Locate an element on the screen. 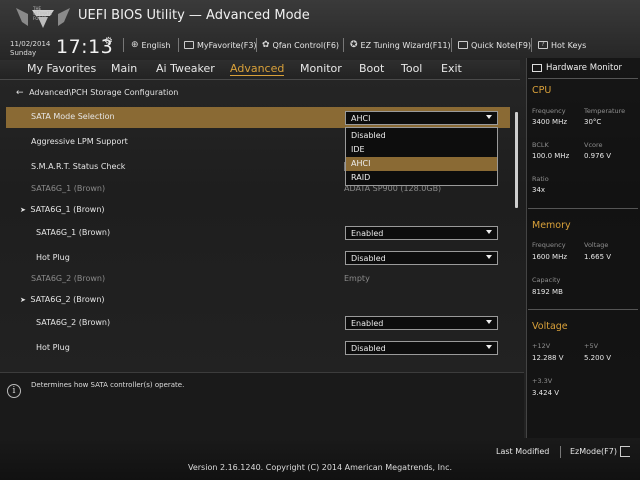 The height and width of the screenshot is (480, 640). breadcrumb: ← Advanced\PCH Storage Configuration is located at coordinates (97, 93).